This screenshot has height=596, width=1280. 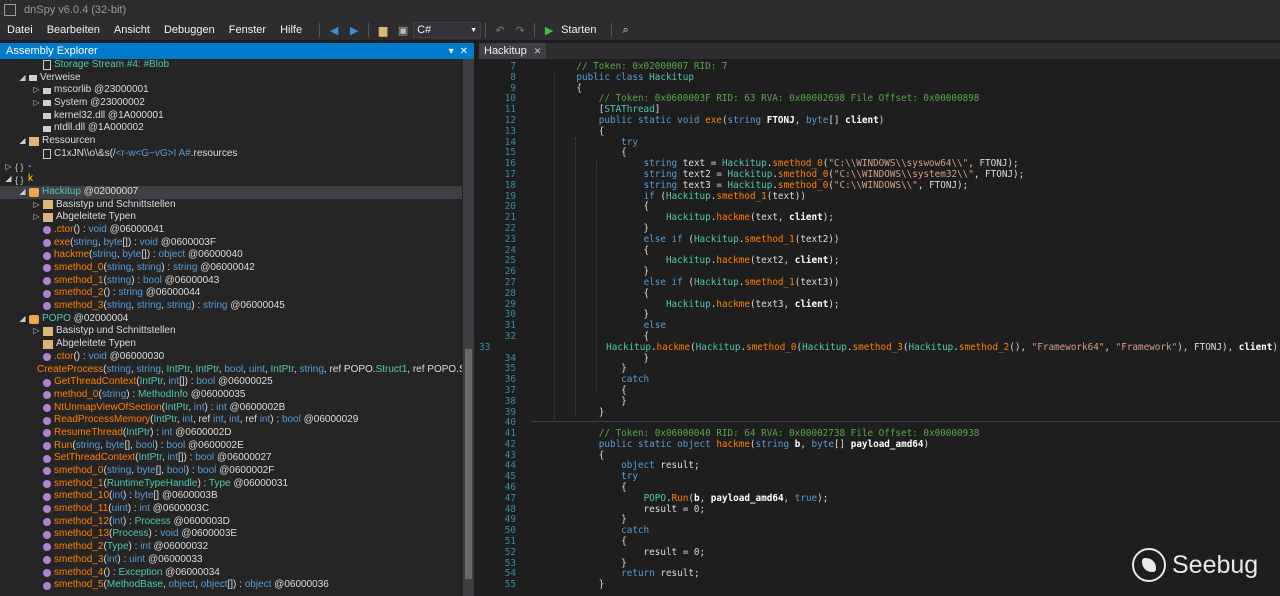 What do you see at coordinates (231, 344) in the screenshot?
I see `tree-item: Abgeleitete Typen` at bounding box center [231, 344].